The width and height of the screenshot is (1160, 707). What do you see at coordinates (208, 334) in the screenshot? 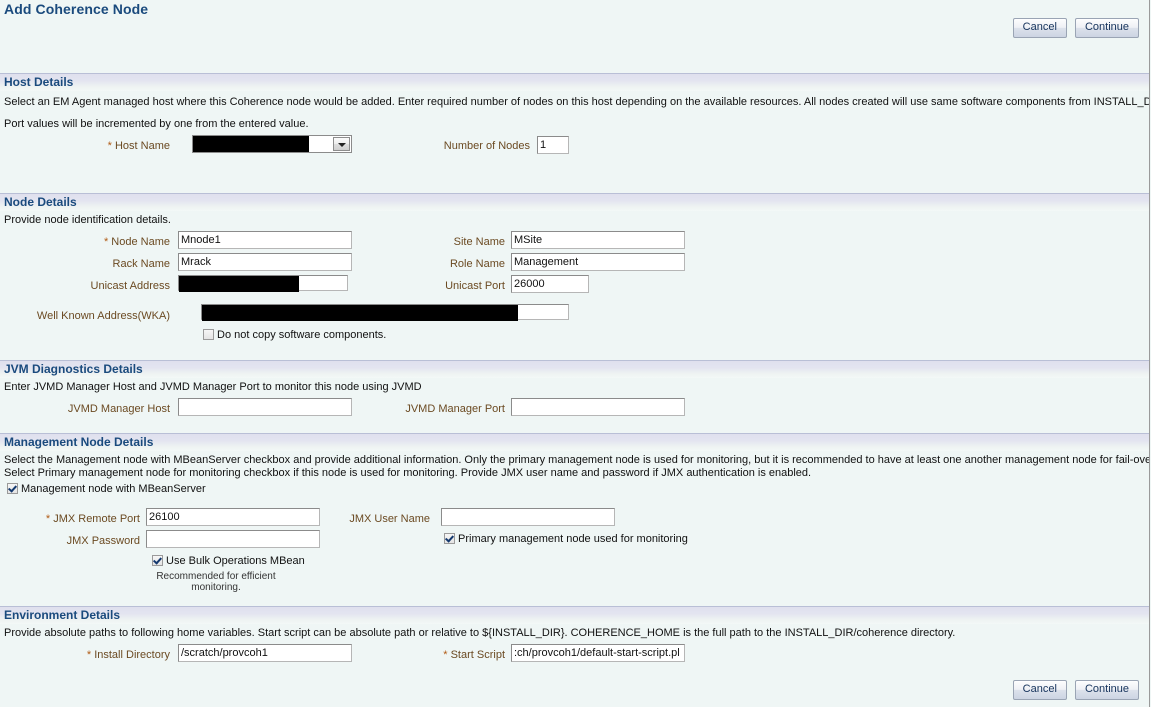
I see `do-not-copy-checkbox` at bounding box center [208, 334].